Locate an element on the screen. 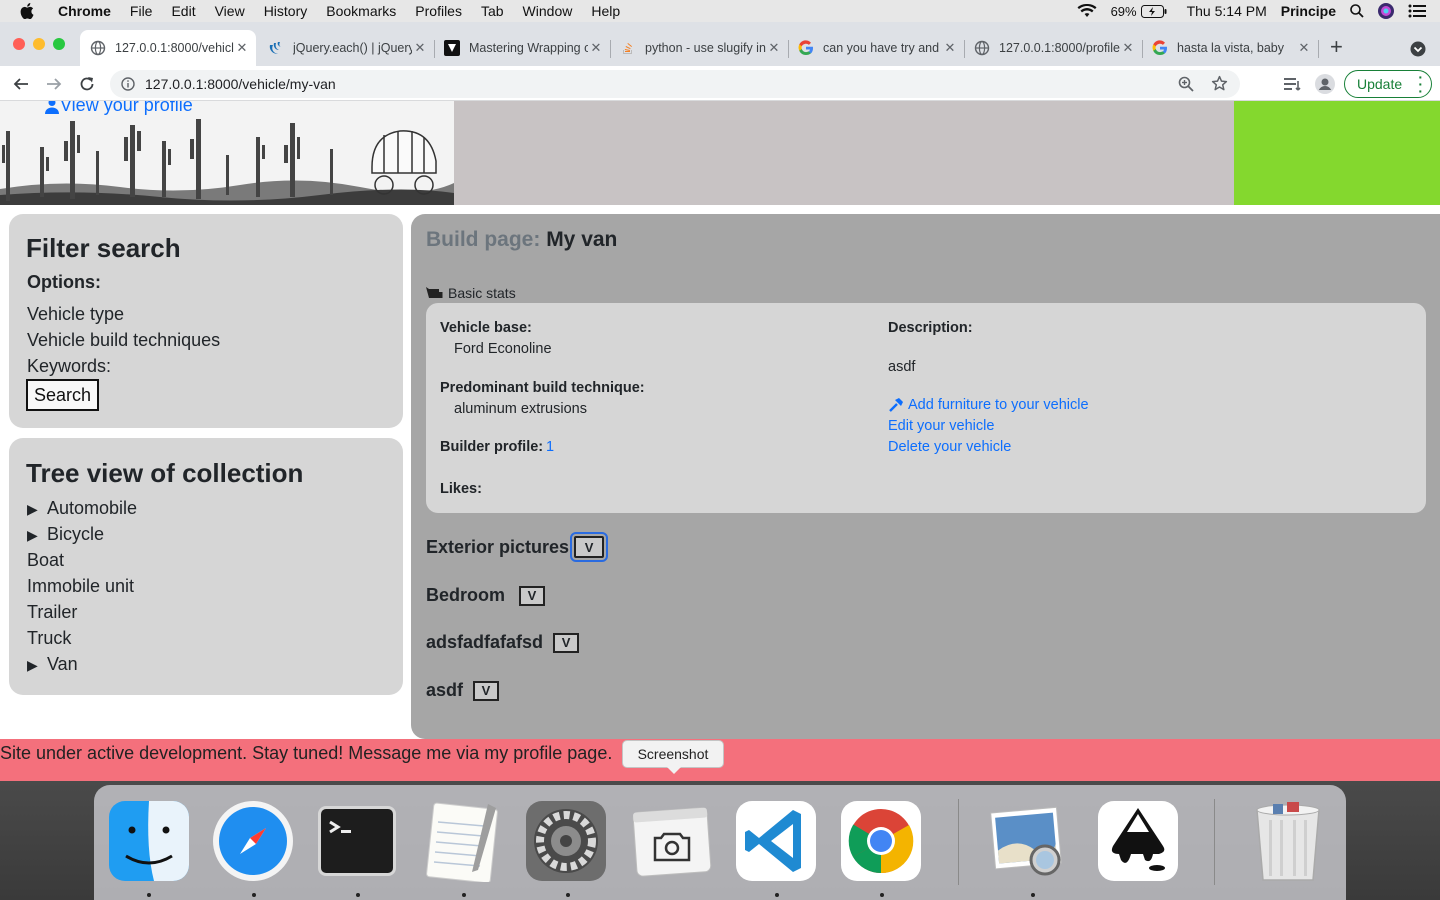 This screenshot has height=900, width=1440. menu-history: History is located at coordinates (286, 11).